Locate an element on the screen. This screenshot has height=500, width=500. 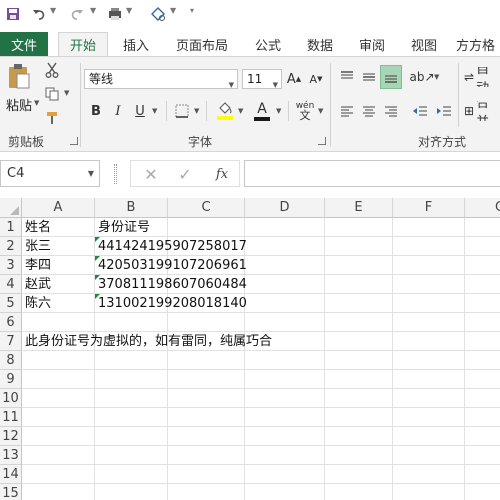
tab-insert: 插入 is located at coordinates (136, 44).